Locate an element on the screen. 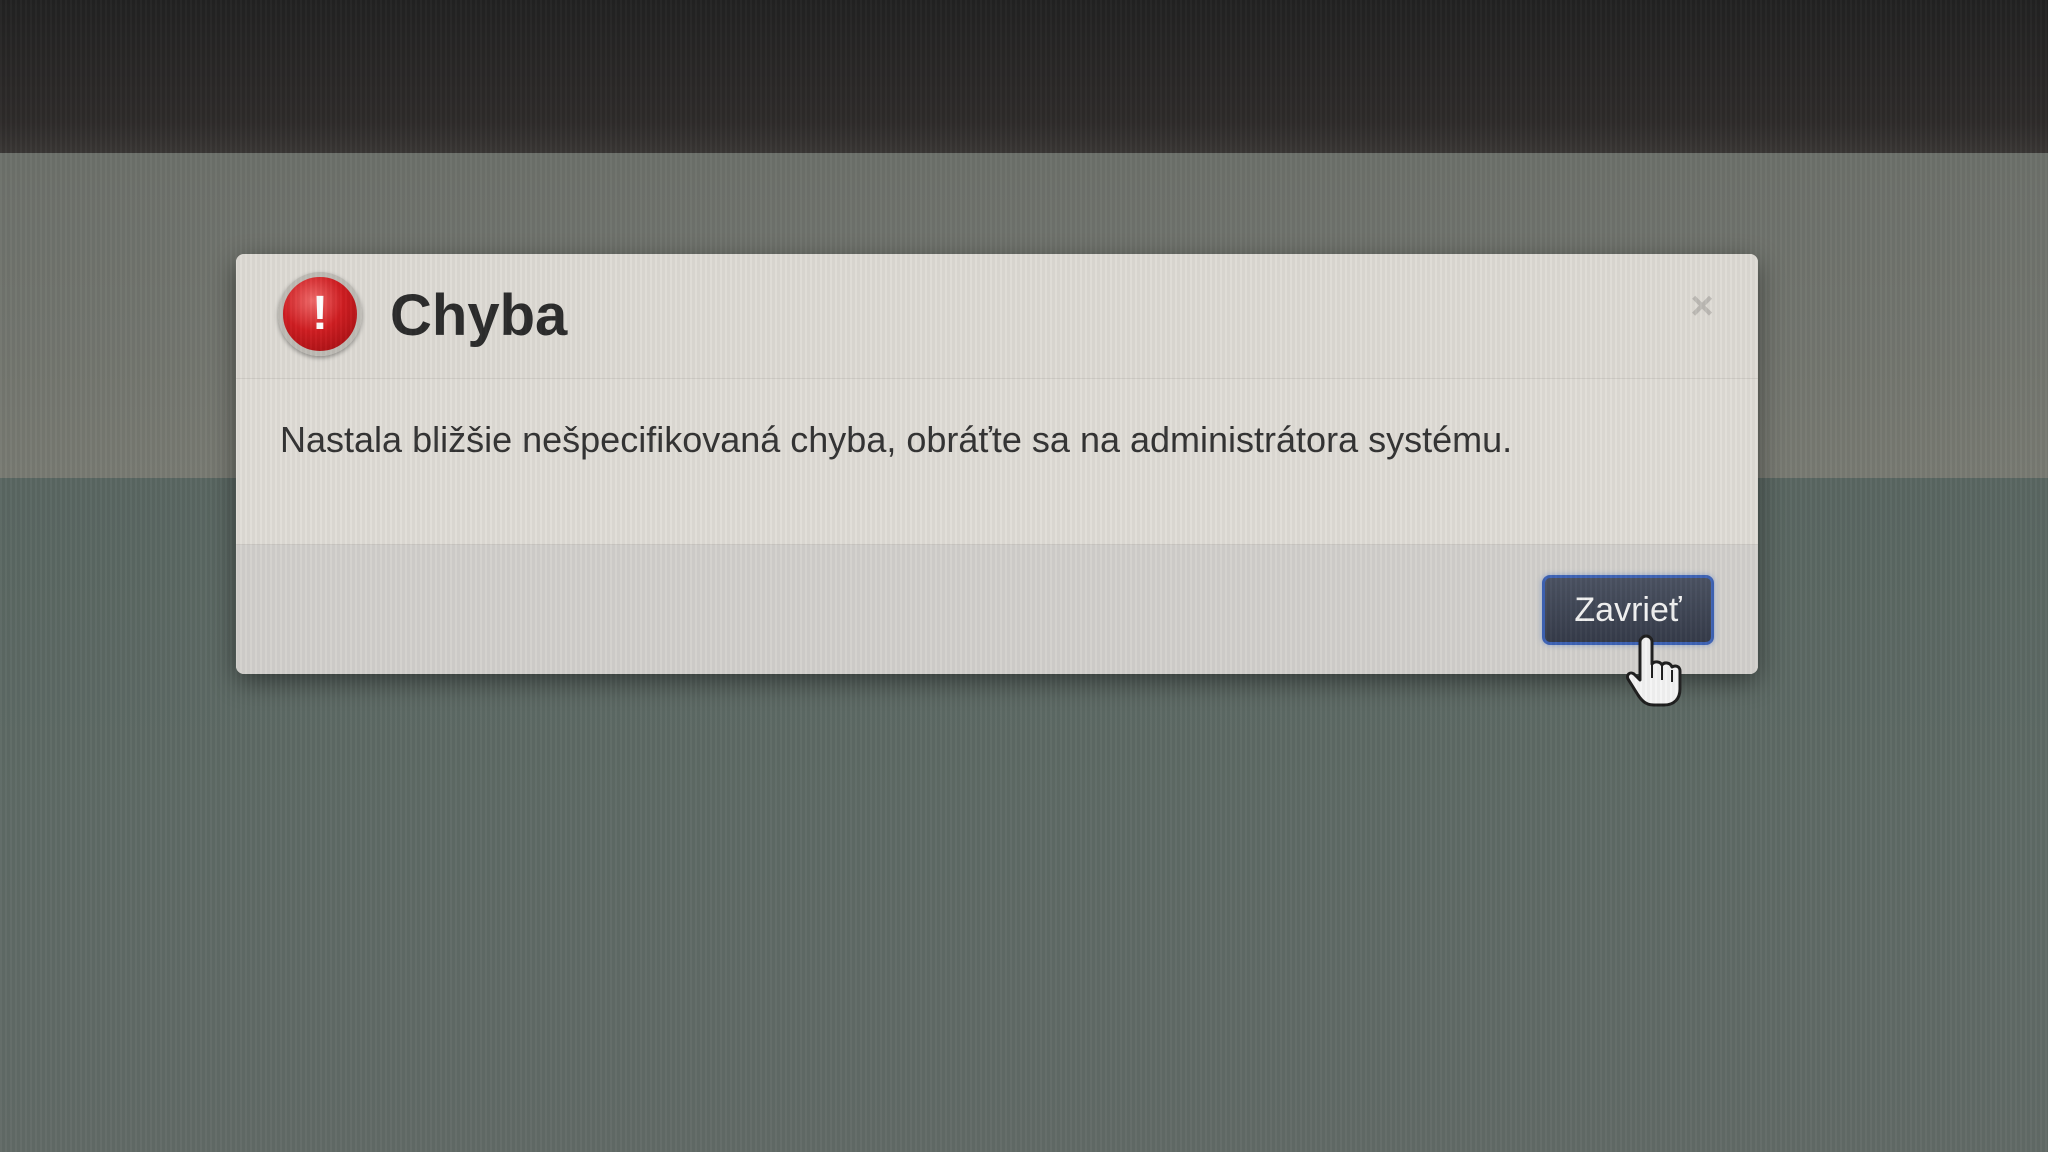 This screenshot has height=1152, width=2048. dialog-footer: Zavrieť is located at coordinates (997, 609).